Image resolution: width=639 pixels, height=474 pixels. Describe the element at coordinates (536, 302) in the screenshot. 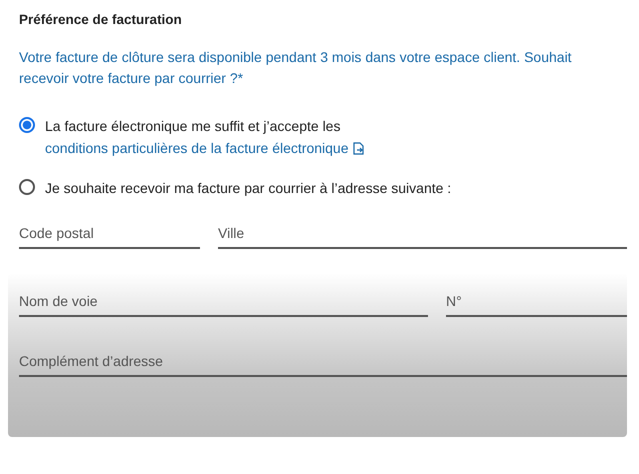

I see `input-field: N°` at that location.